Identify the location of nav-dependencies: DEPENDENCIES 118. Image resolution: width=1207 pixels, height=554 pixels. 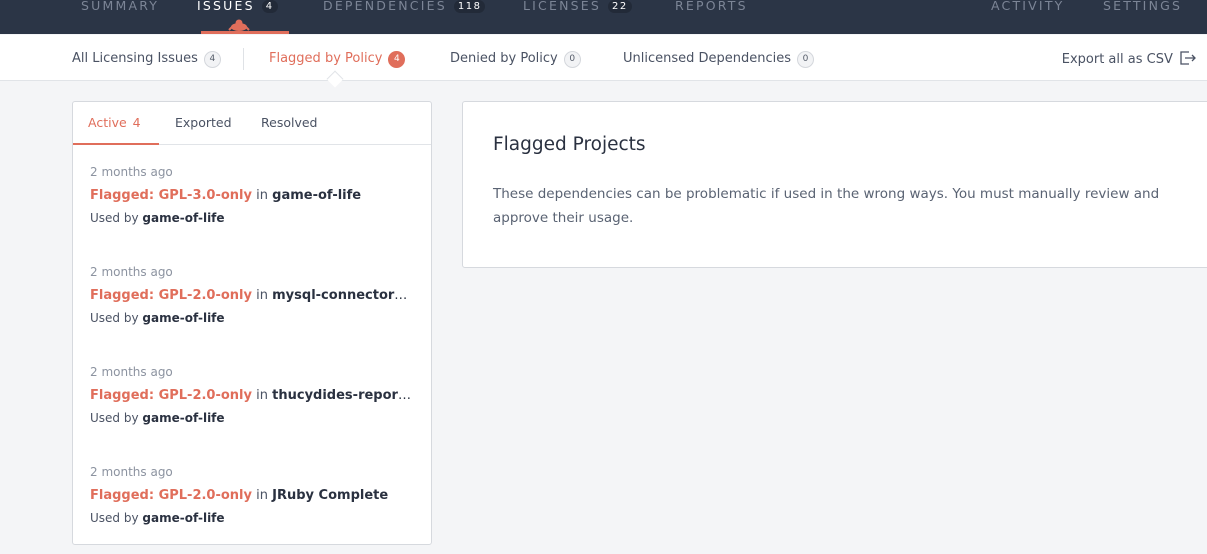
(404, 6).